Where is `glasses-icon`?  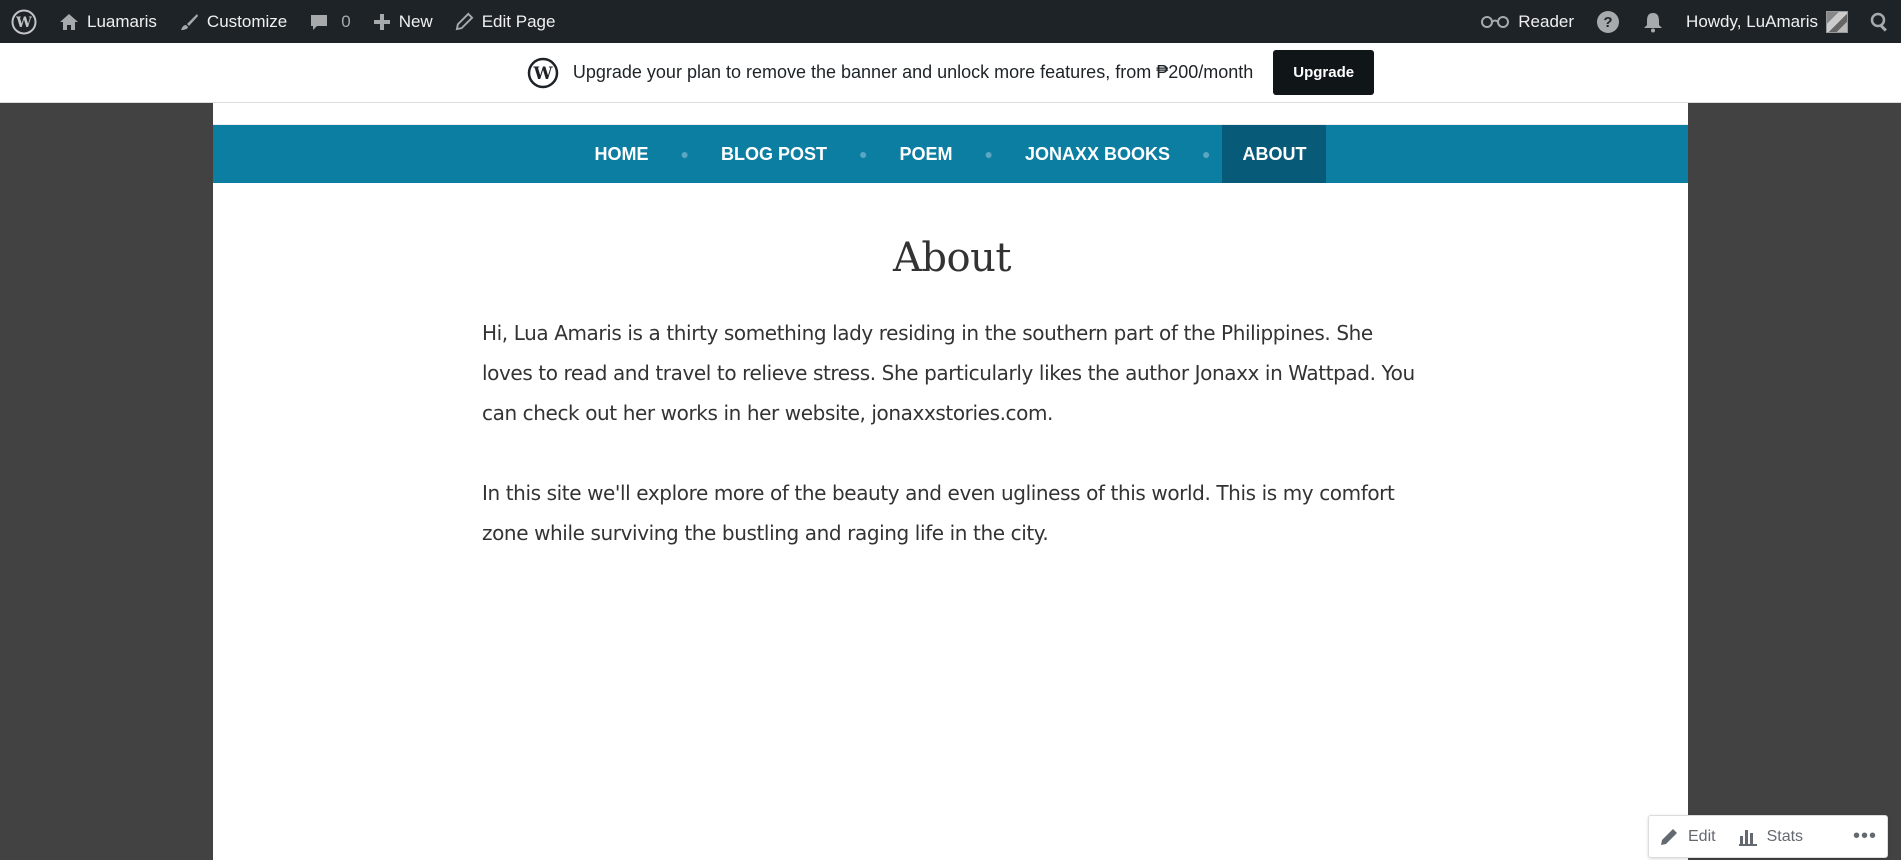
glasses-icon is located at coordinates (1495, 21).